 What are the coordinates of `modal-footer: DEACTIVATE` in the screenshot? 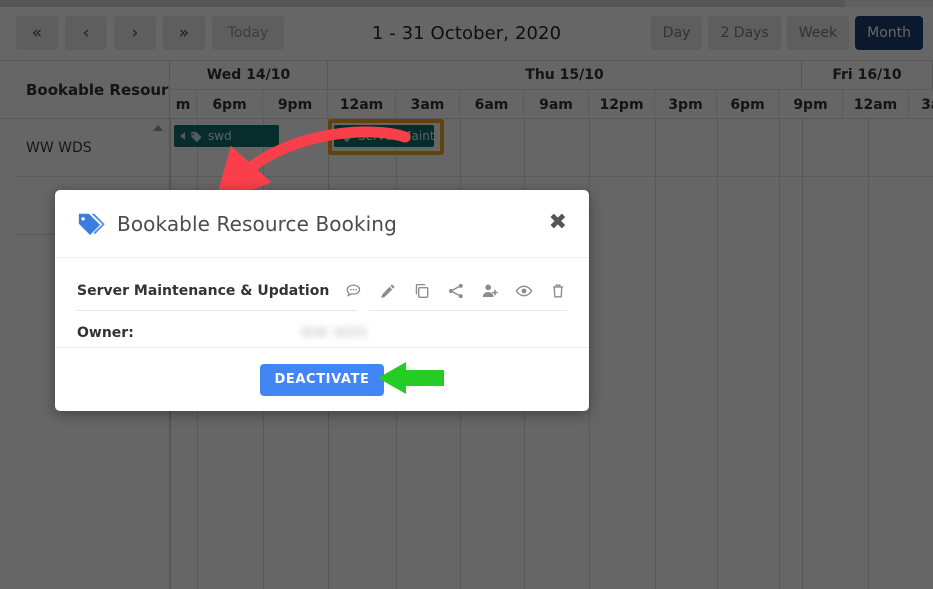 It's located at (322, 379).